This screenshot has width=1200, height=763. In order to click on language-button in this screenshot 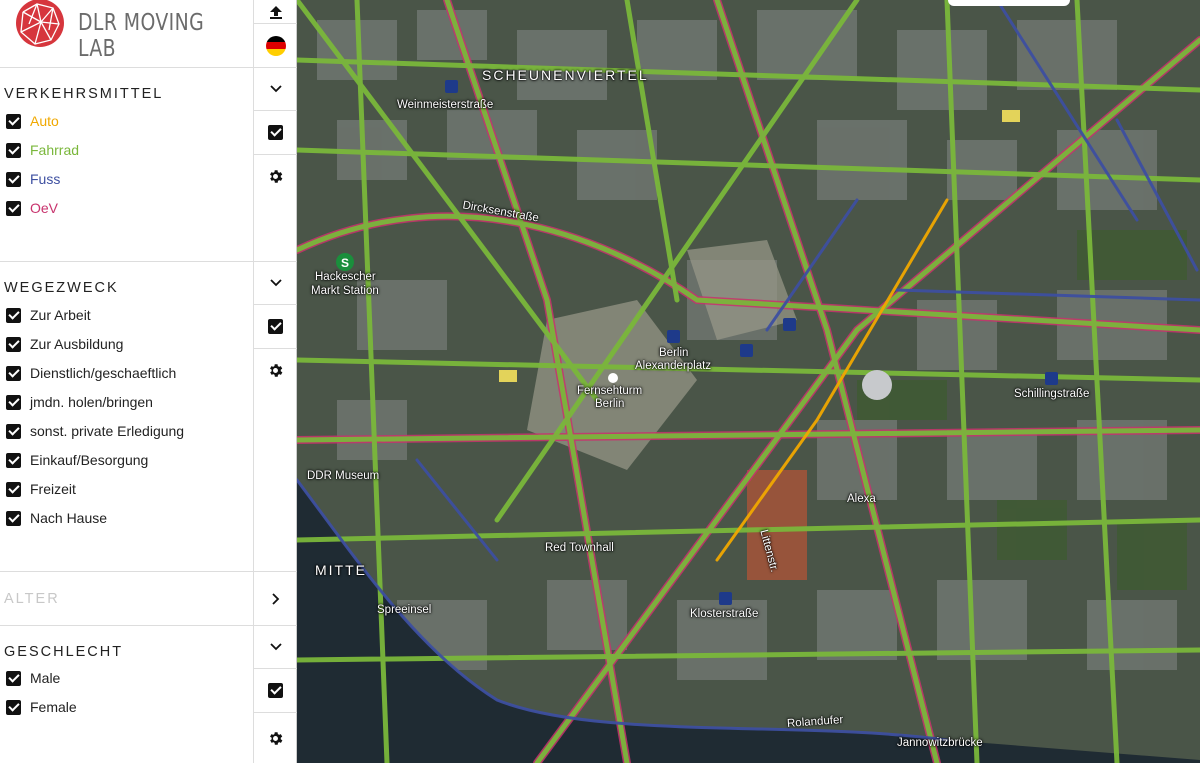, I will do `click(275, 46)`.